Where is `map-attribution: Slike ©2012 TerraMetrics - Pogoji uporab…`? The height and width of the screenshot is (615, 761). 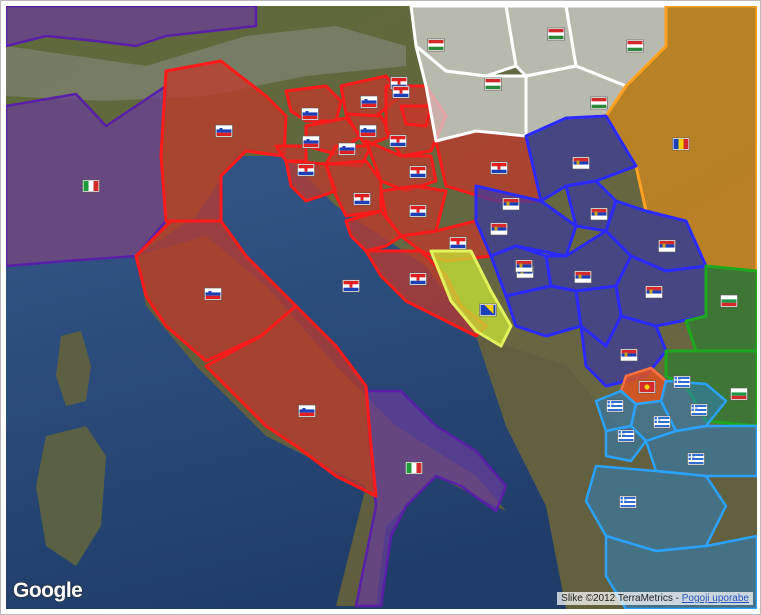 map-attribution: Slike ©2012 TerraMetrics - Pogoji uporab… is located at coordinates (655, 598).